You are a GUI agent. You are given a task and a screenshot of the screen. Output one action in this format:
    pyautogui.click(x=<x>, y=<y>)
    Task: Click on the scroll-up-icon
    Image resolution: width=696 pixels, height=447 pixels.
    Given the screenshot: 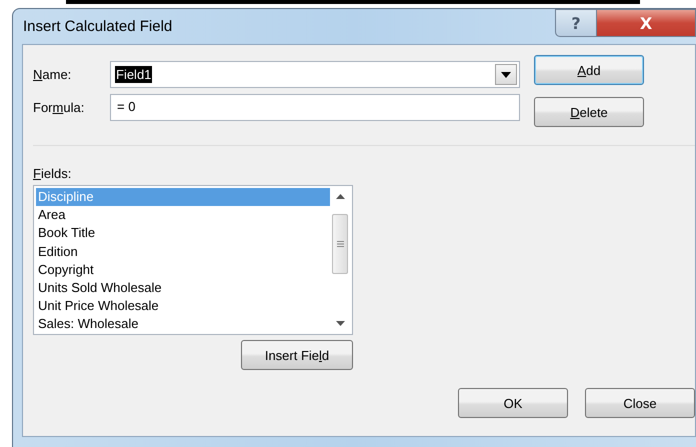 What is the action you would take?
    pyautogui.click(x=340, y=196)
    